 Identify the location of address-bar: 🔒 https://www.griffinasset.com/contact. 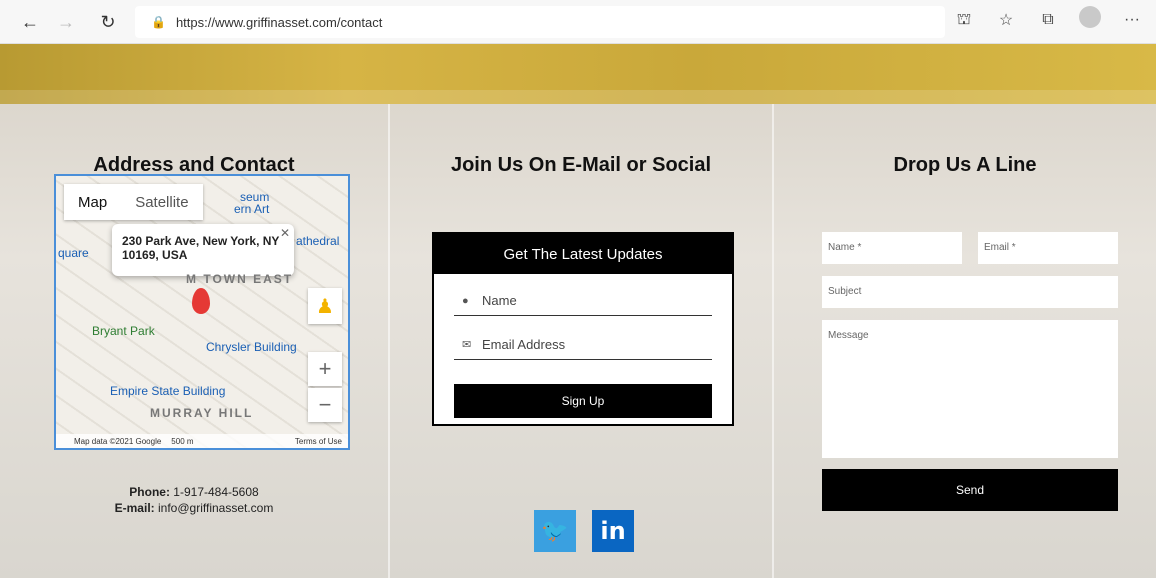
(540, 22).